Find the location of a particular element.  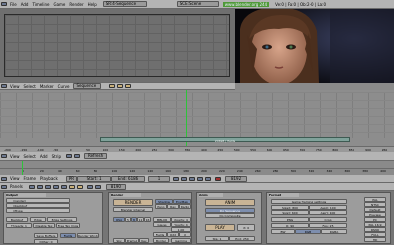

refresh-button: Refresh is located at coordinates (96, 156).